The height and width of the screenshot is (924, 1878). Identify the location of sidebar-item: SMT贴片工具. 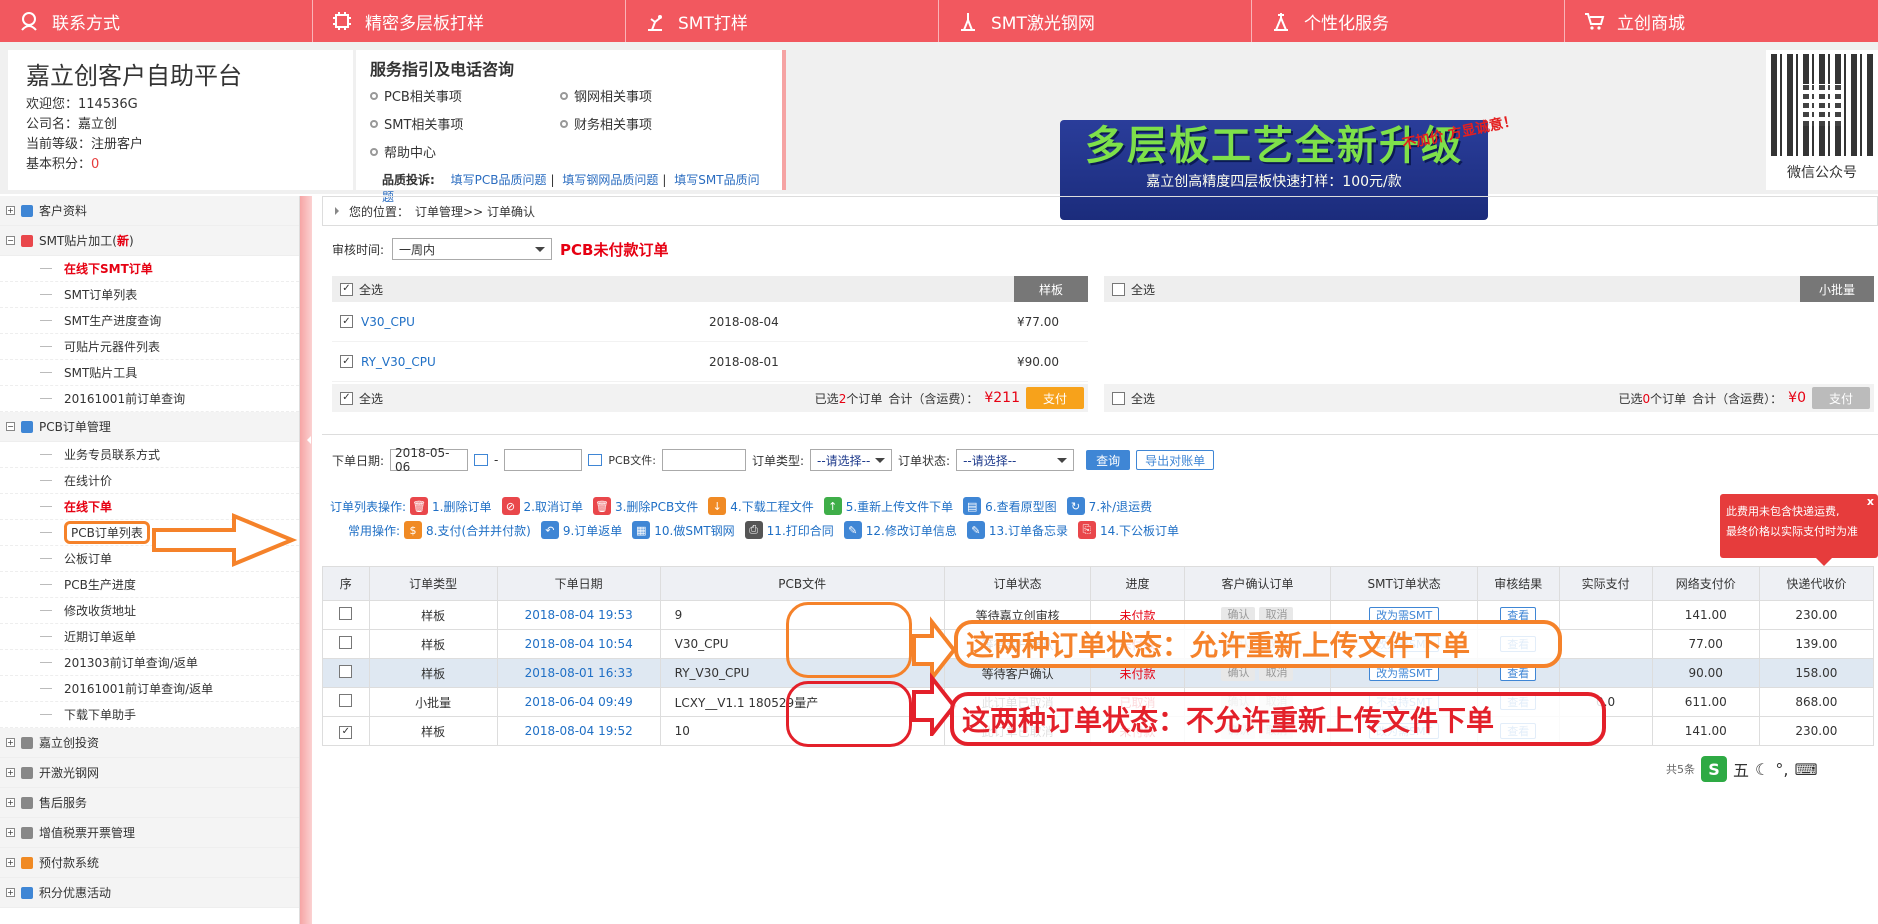
(149, 373).